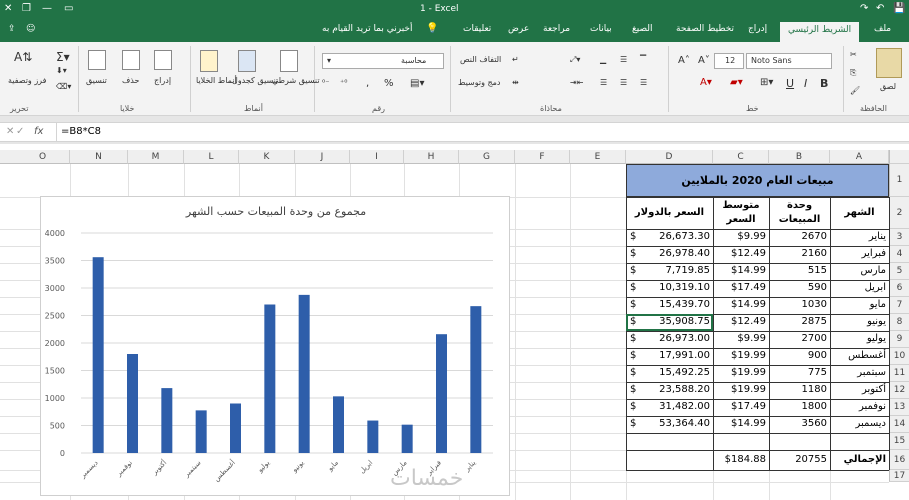  I want to click on italic-button: I, so click(805, 83).